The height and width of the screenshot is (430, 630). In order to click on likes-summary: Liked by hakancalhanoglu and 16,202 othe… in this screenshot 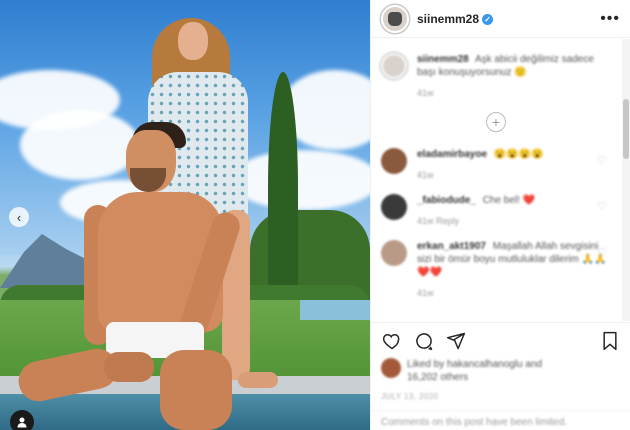, I will do `click(501, 371)`.